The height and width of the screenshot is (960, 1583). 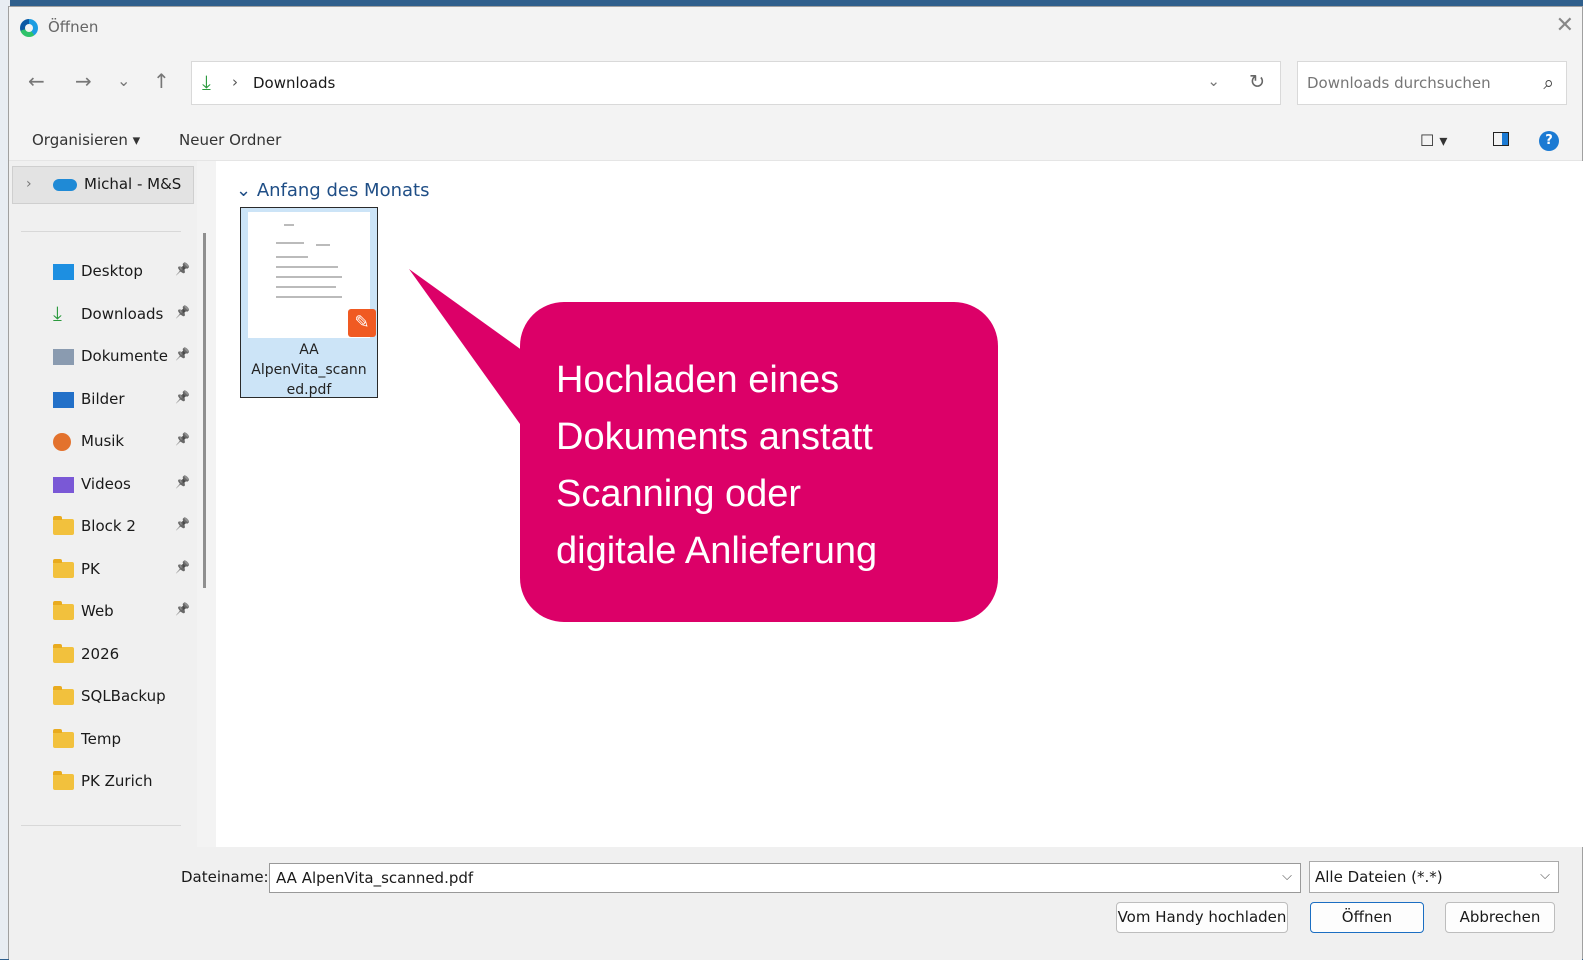 I want to click on sidebar-item-2026: 2026, so click(x=103, y=655).